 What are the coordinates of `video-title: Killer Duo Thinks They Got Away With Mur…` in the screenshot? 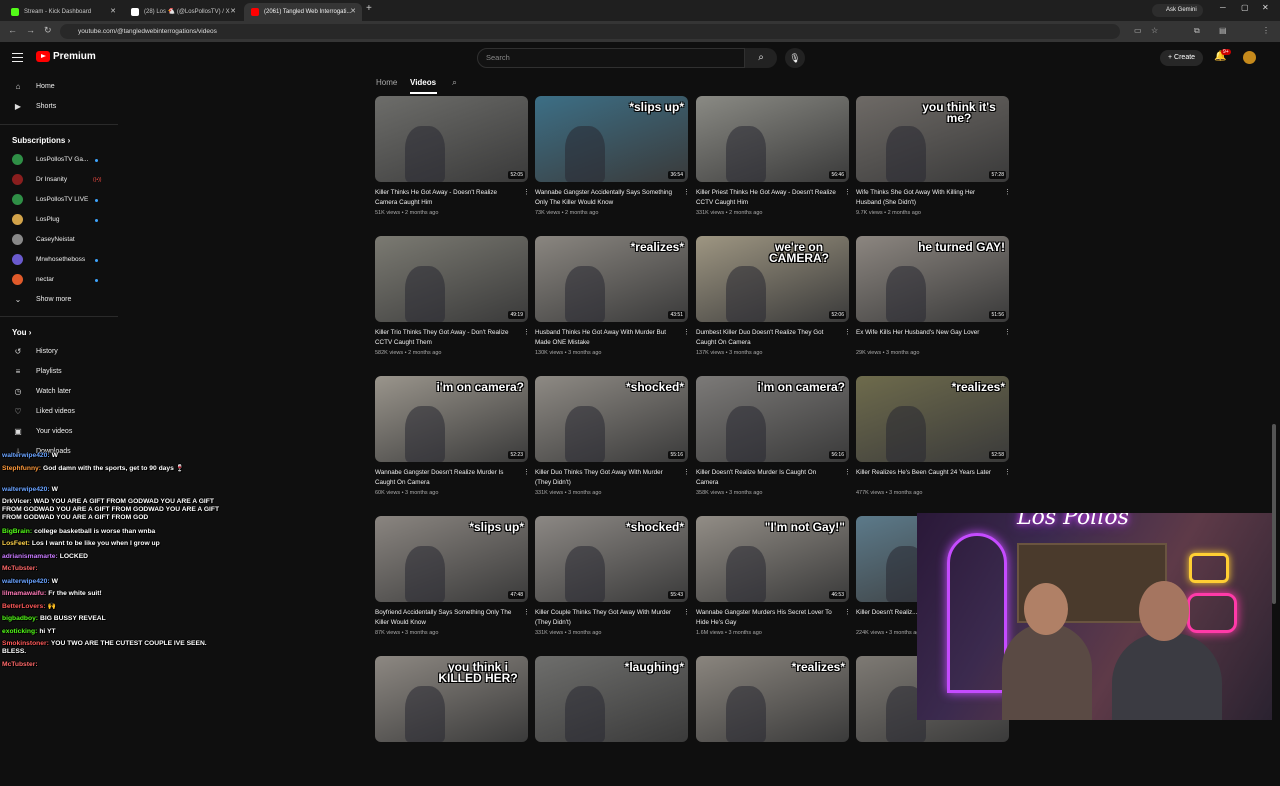 It's located at (605, 477).